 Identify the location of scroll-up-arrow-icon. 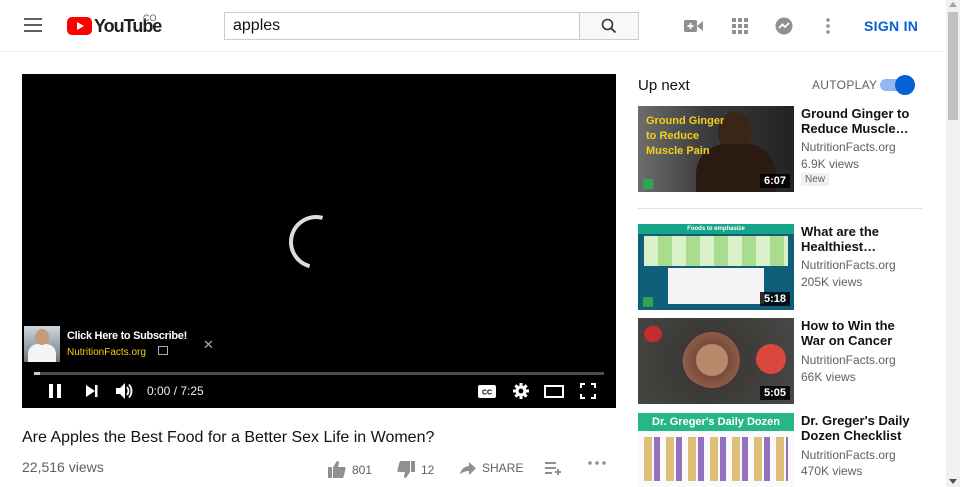
(953, 4).